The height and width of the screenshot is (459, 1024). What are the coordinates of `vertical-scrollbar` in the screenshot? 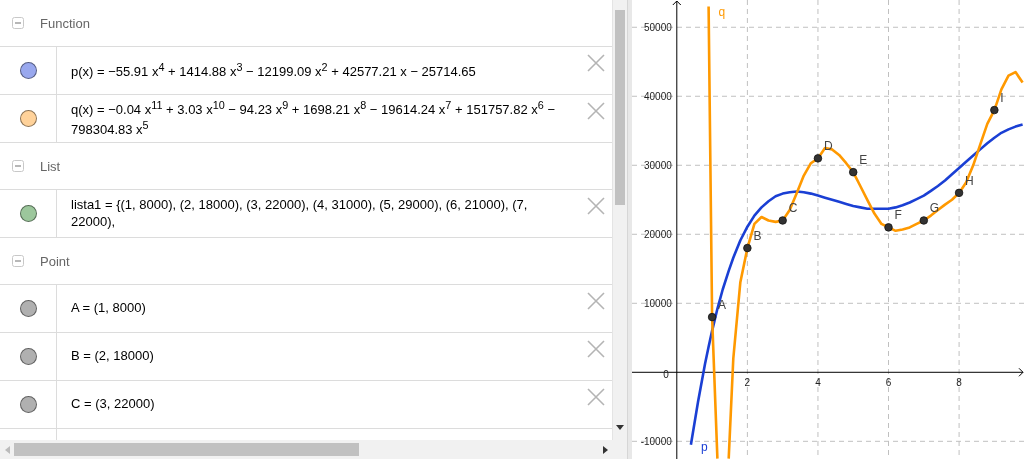 It's located at (620, 220).